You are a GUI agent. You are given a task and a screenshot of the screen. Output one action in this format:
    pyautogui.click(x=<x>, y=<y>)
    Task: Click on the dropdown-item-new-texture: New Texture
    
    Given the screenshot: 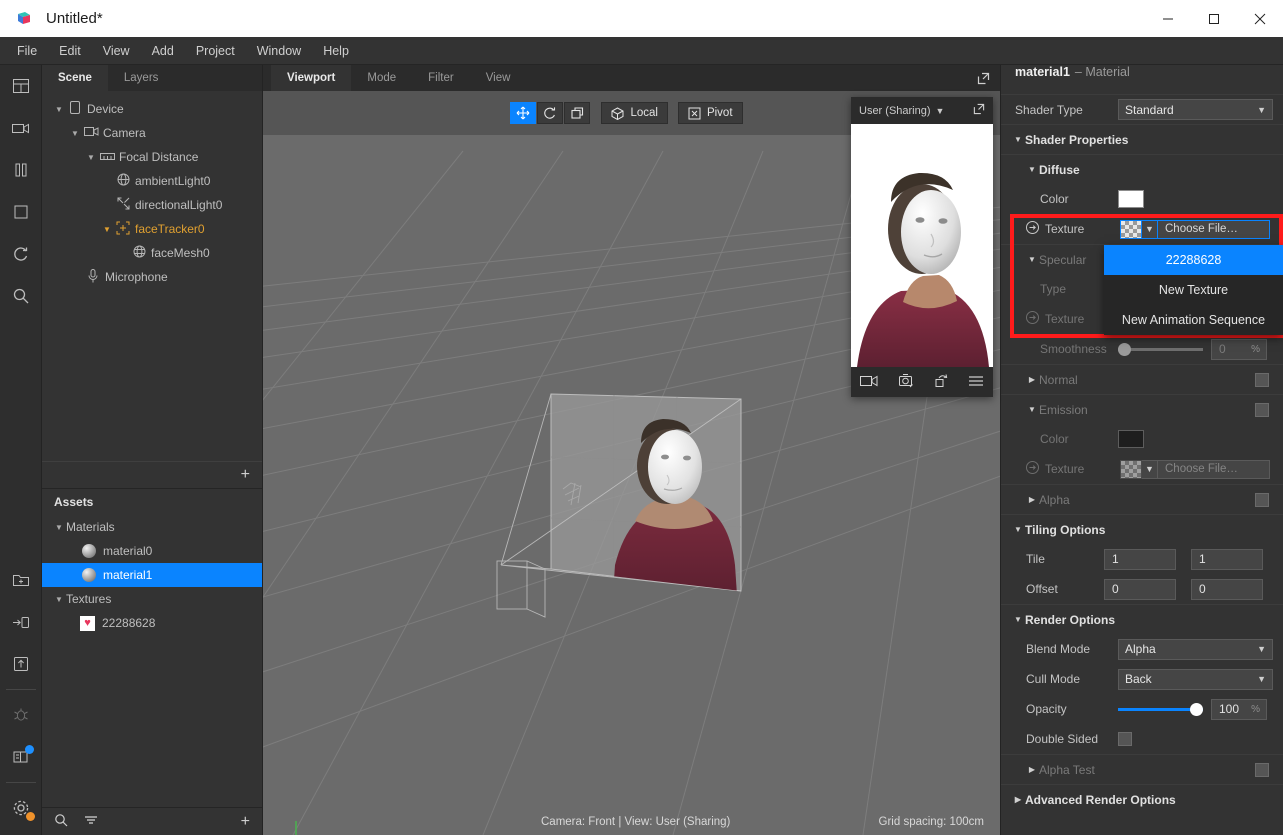 What is the action you would take?
    pyautogui.click(x=1193, y=290)
    